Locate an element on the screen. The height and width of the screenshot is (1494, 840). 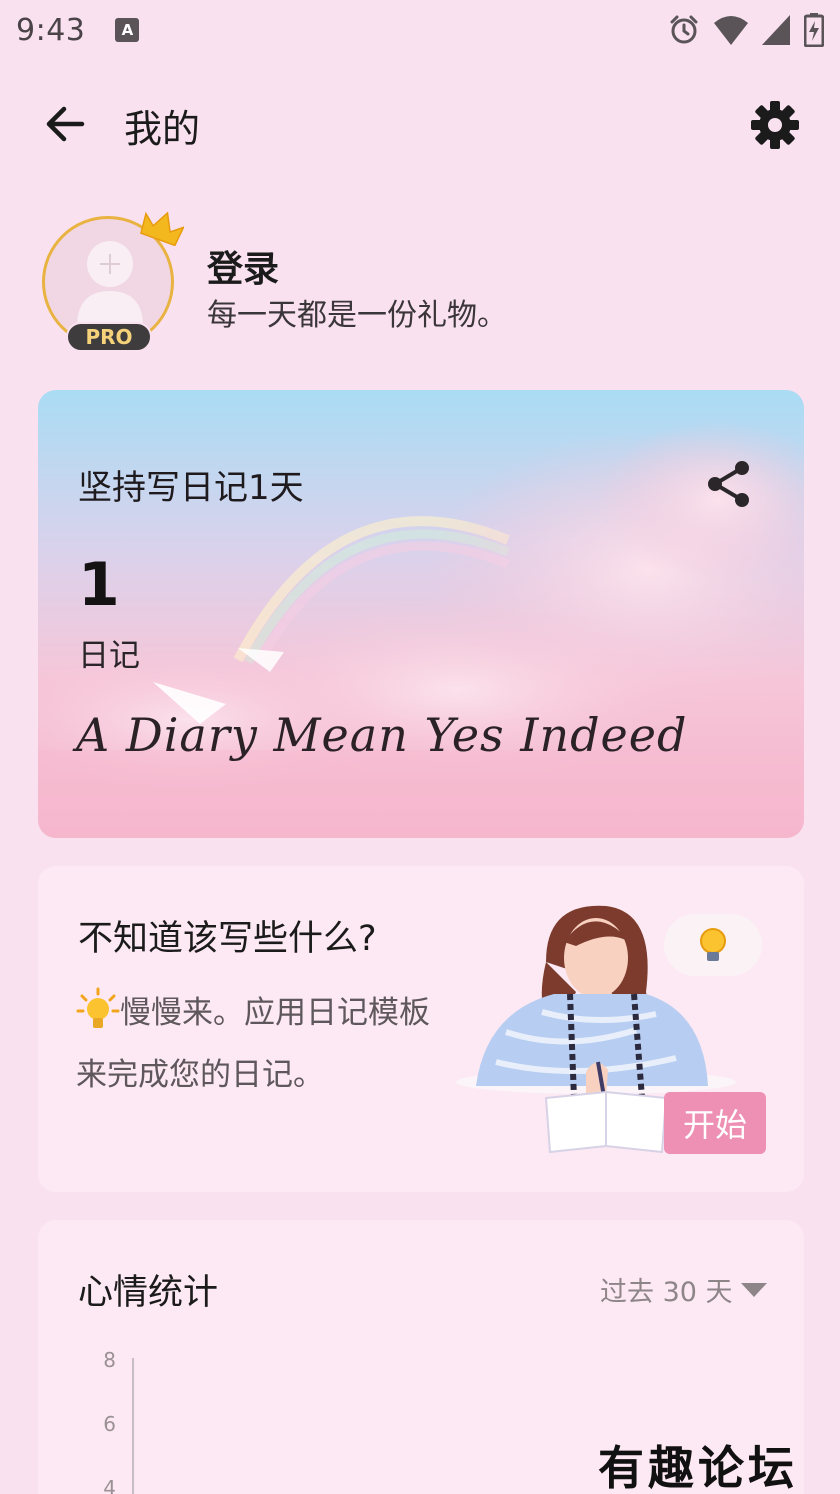
prompt-body: 慢慢来。应用日记模板来完成您的日记。 is located at coordinates (256, 1044).